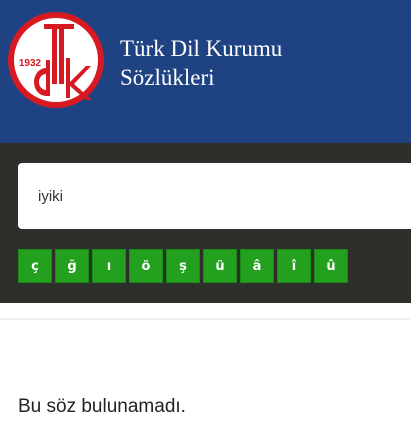  What do you see at coordinates (257, 266) in the screenshot?
I see `char-button-a-circumflex: â` at bounding box center [257, 266].